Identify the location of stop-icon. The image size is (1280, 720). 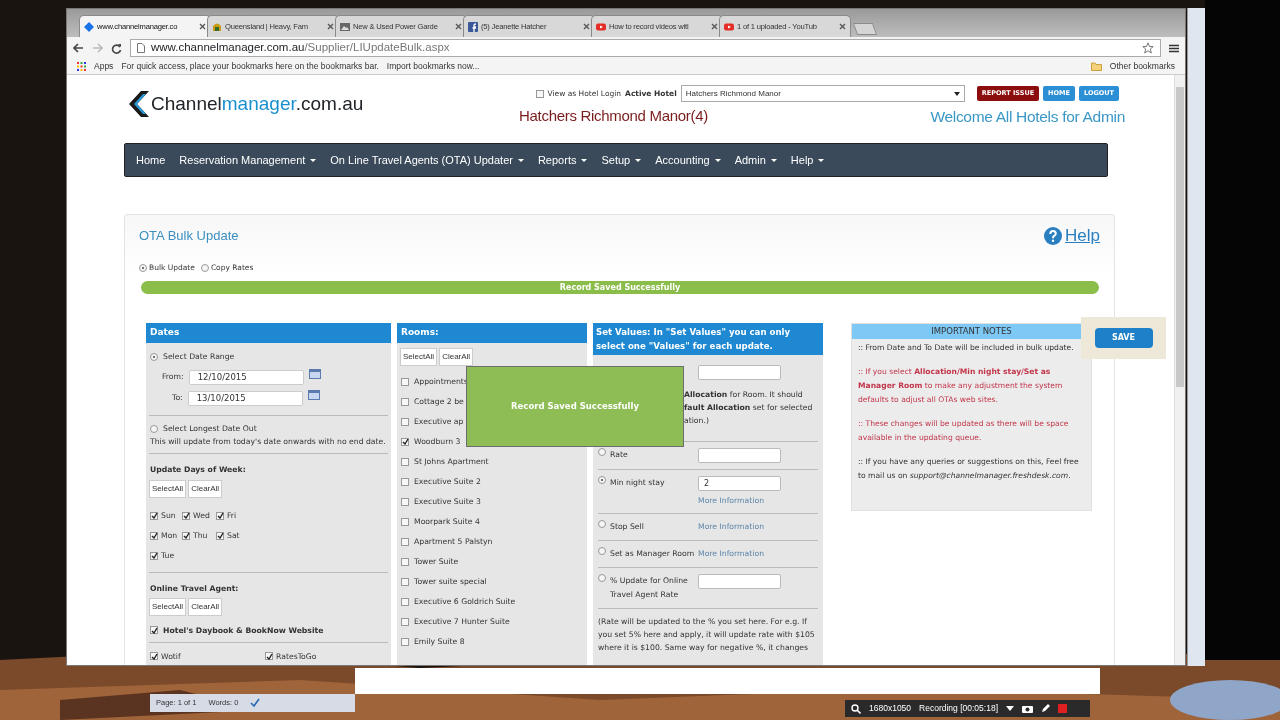
(1062, 708).